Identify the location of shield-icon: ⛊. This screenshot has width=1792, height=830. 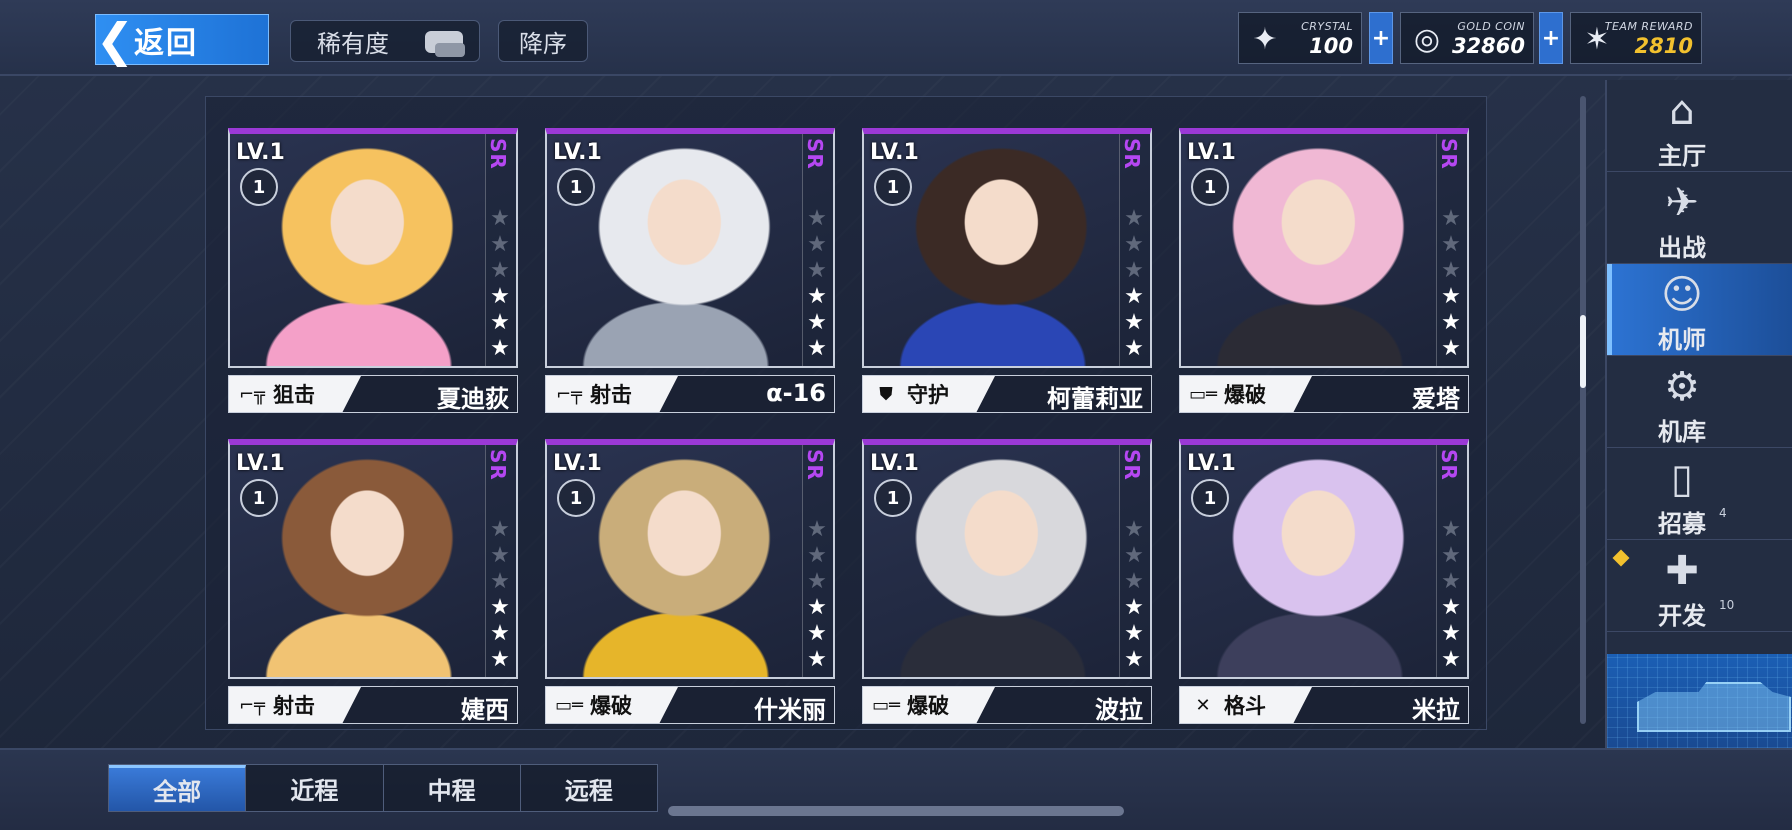
(886, 394).